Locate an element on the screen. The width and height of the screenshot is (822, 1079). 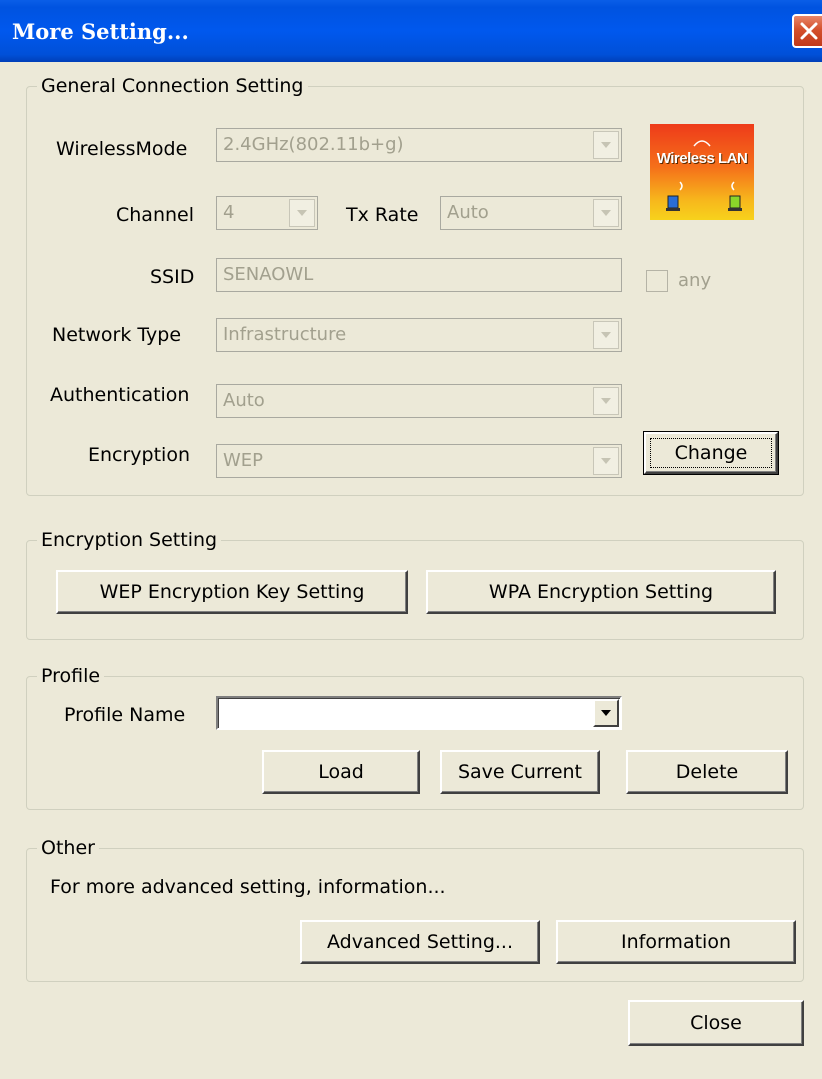
tx-rate-label: Tx Rate is located at coordinates (382, 215).